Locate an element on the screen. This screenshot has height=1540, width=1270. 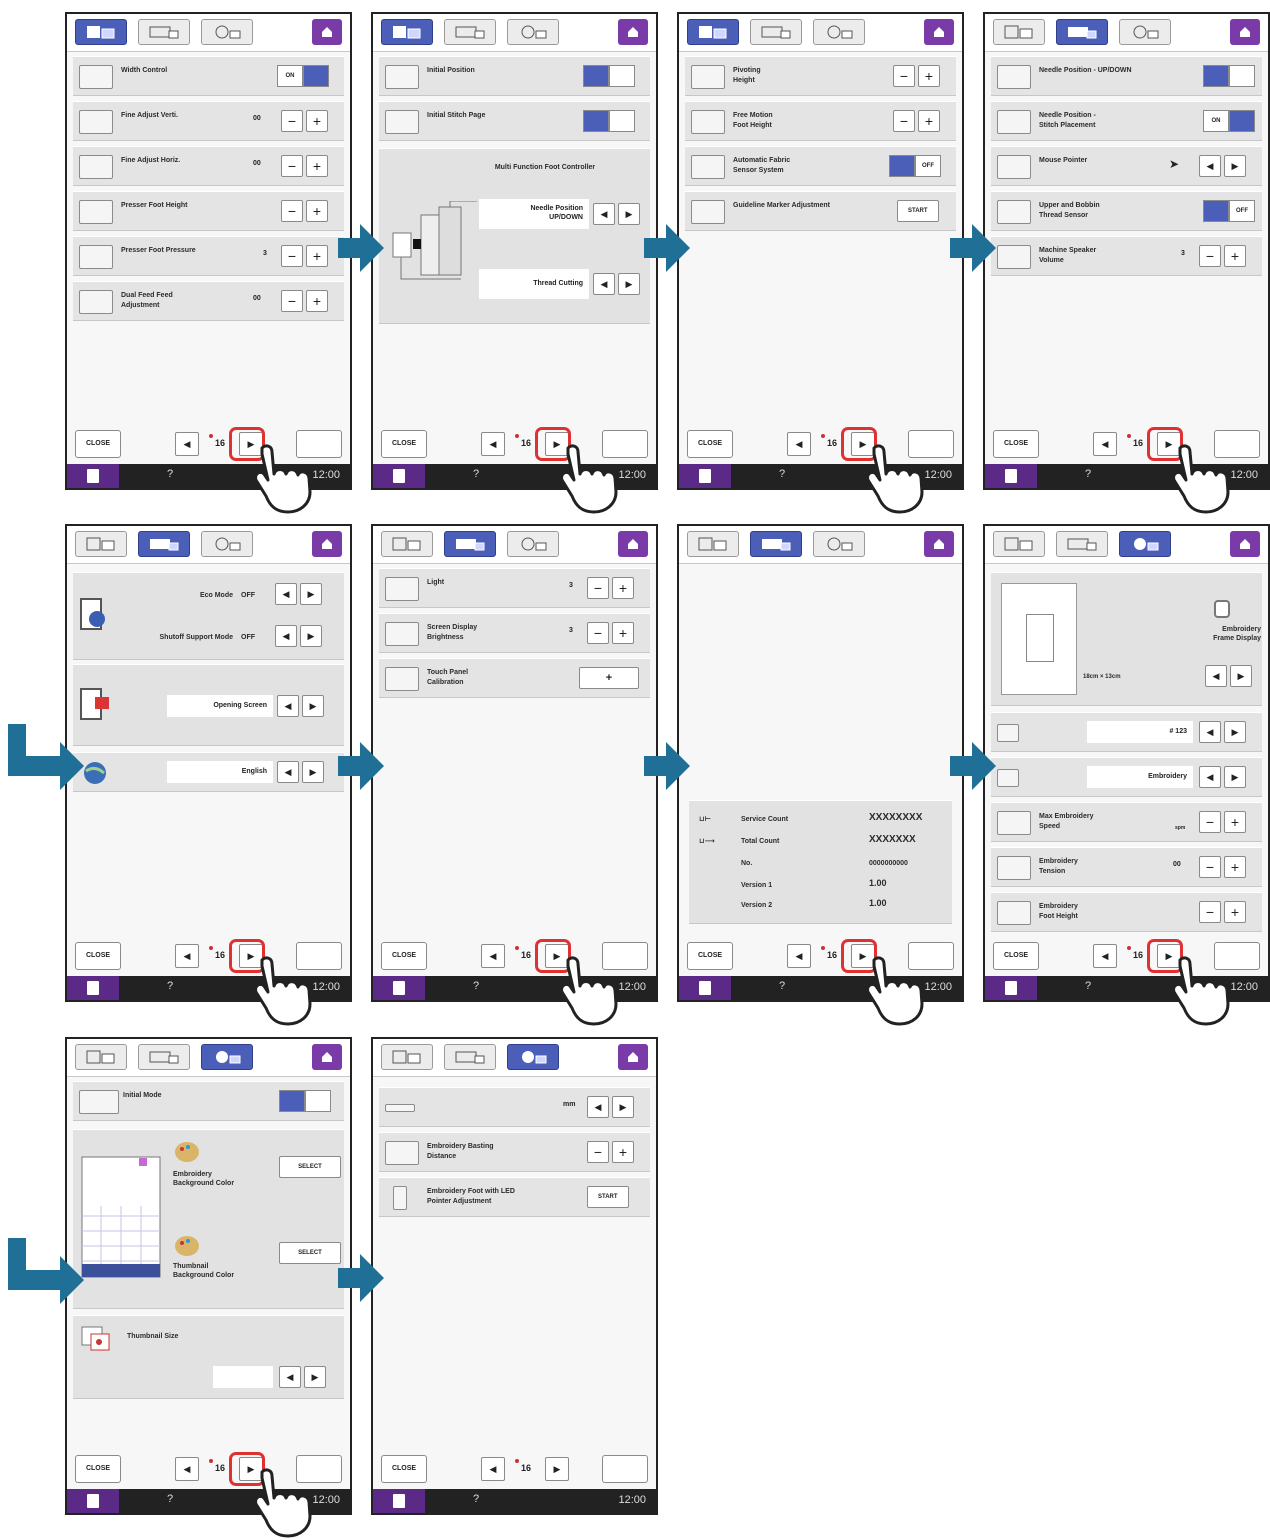
select-thumbnail-color-button: SELECT is located at coordinates (310, 1253).